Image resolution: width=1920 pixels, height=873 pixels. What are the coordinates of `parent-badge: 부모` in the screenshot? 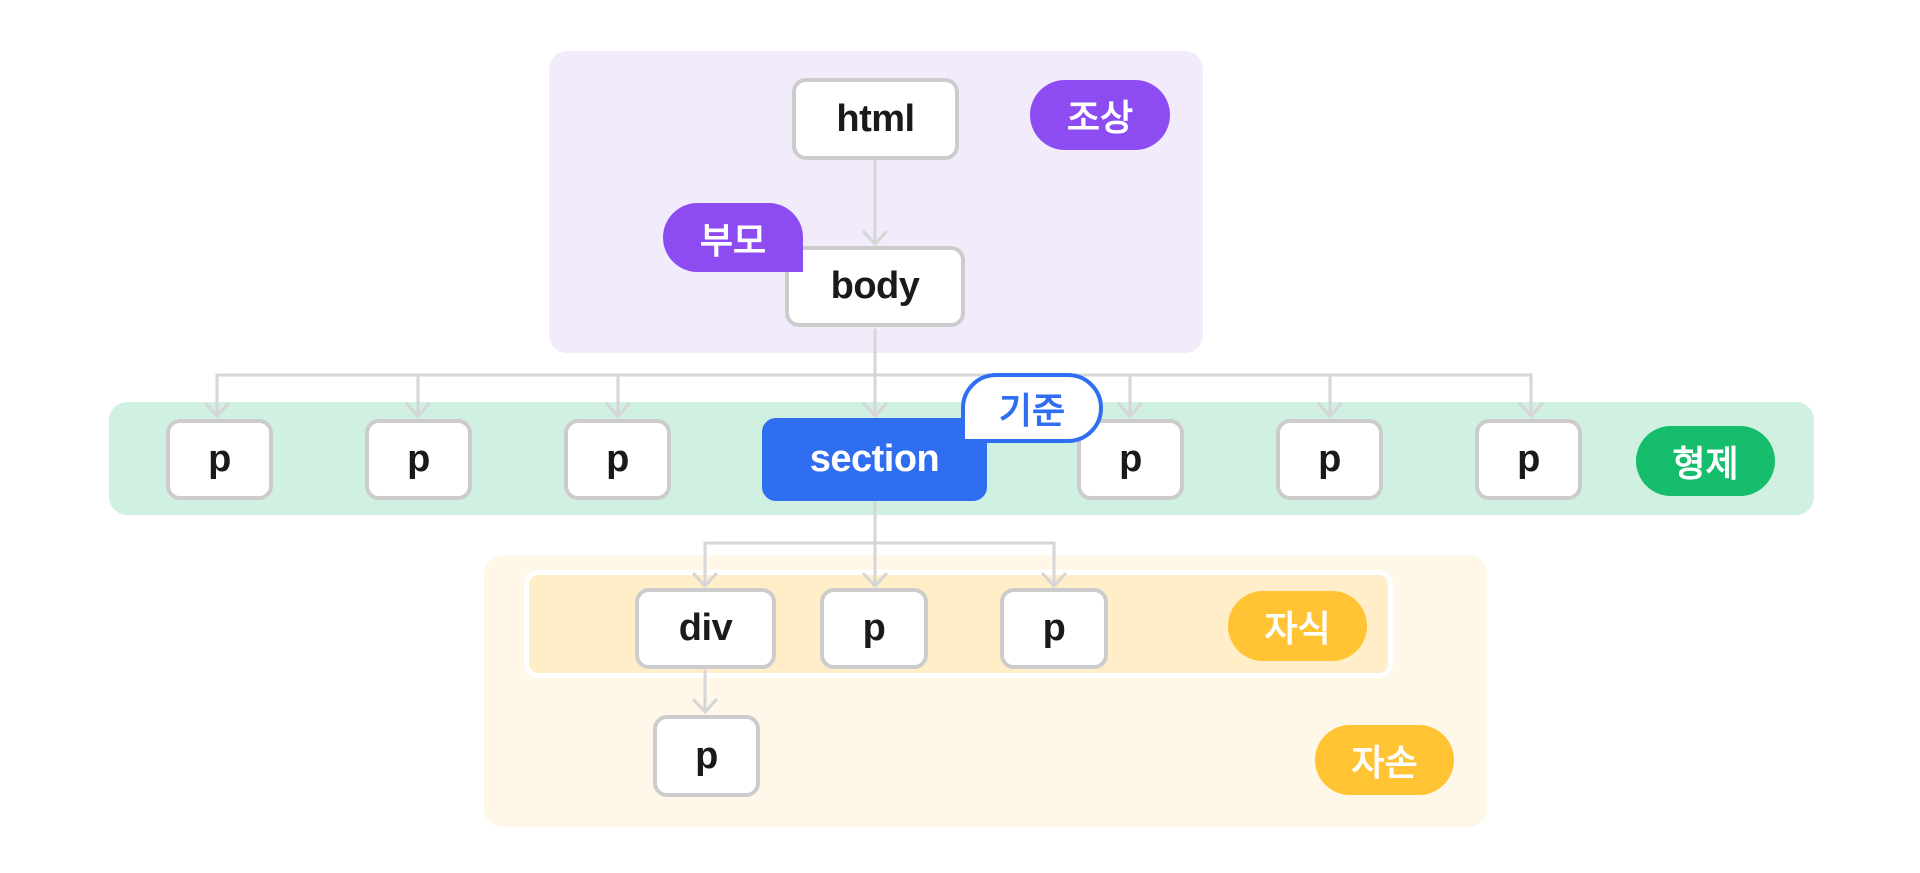 It's located at (733, 237).